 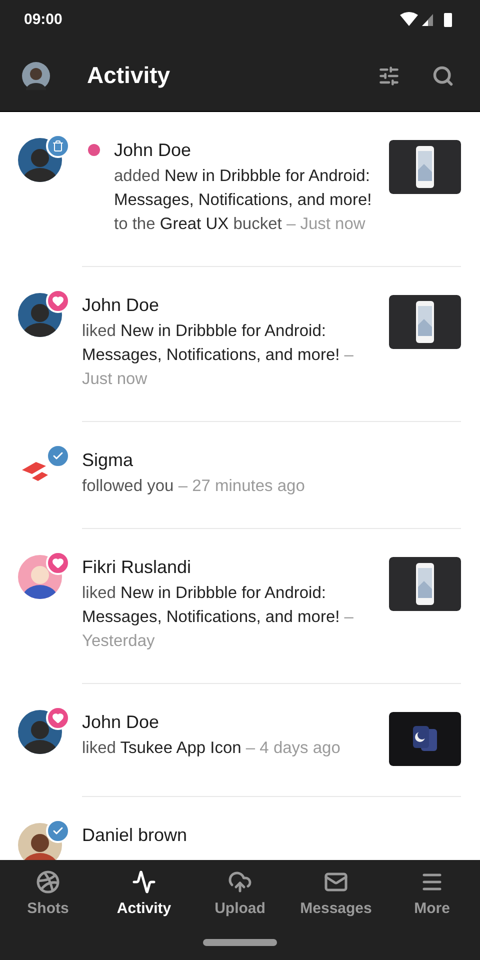 What do you see at coordinates (137, 567) in the screenshot?
I see `user-name: Fikri Ruslandi` at bounding box center [137, 567].